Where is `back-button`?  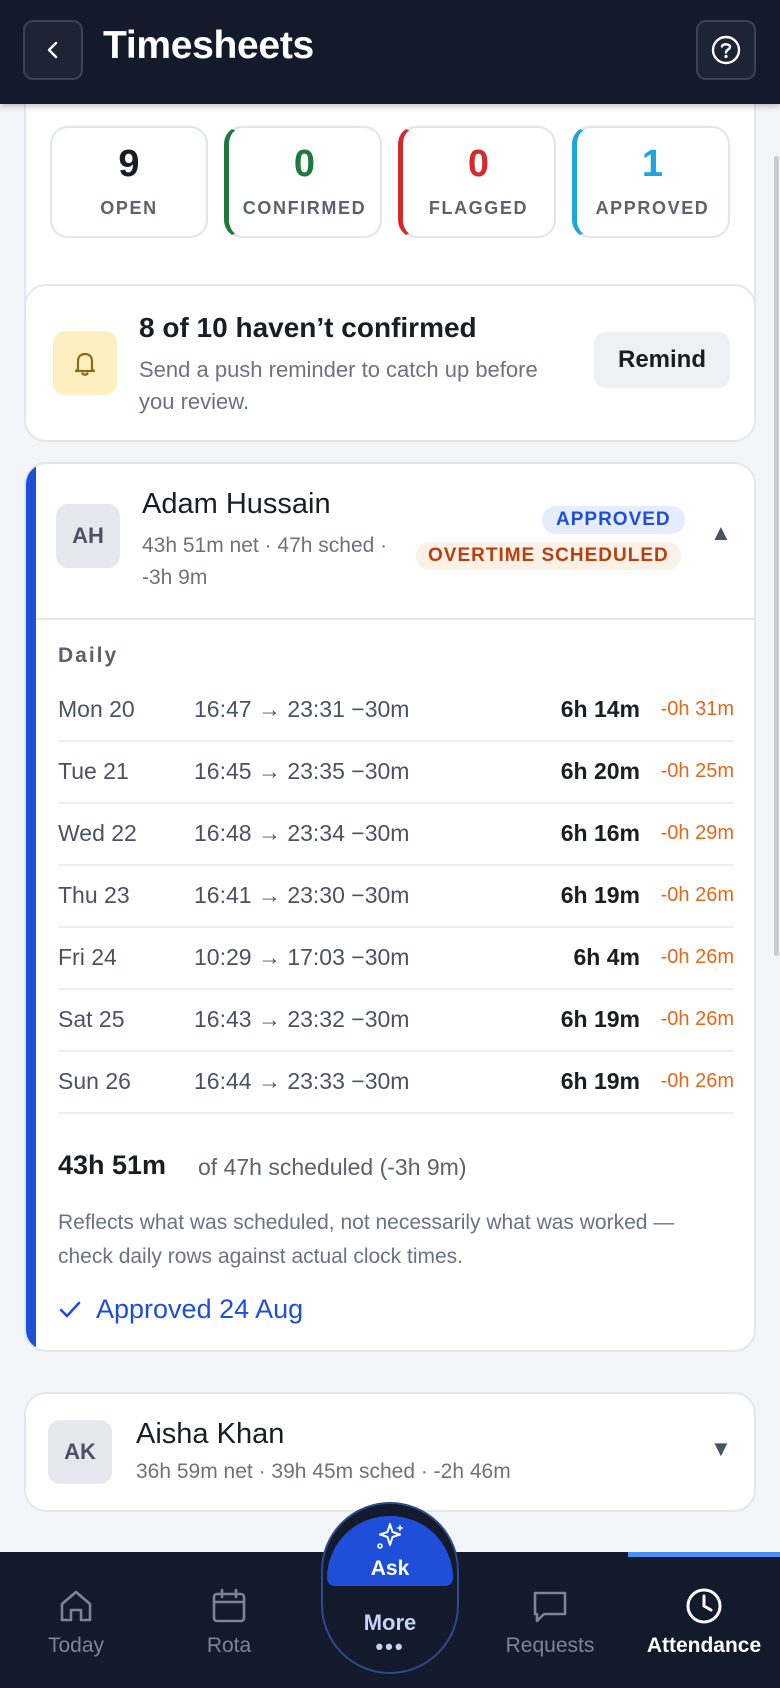 back-button is located at coordinates (53, 50).